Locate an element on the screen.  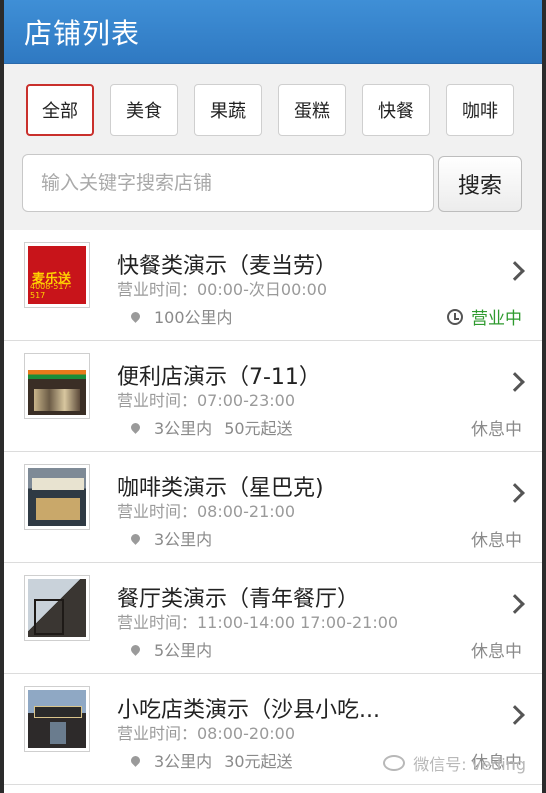
store-thumbnail: 麦乐送 4008-517-517 is located at coordinates (57, 275).